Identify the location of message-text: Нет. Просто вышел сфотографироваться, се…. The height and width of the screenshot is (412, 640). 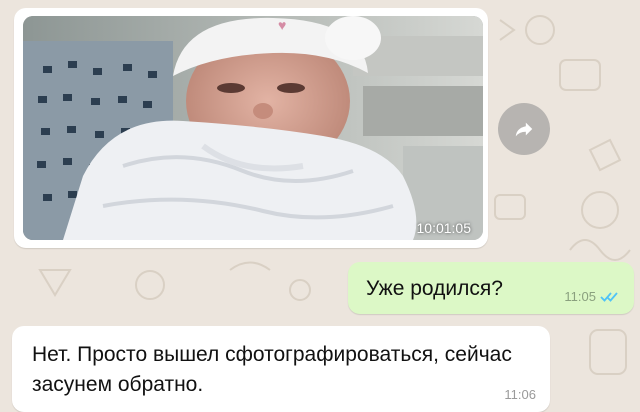
(272, 369).